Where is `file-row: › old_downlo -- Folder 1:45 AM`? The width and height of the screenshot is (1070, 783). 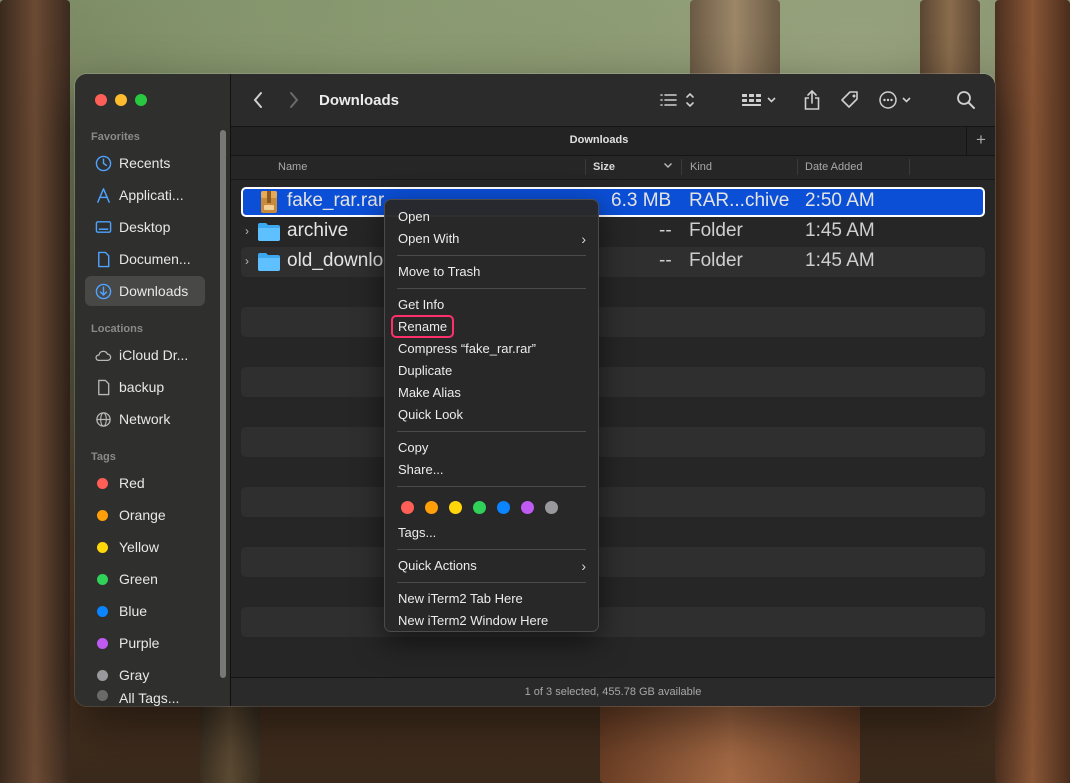 file-row: › old_downlo -- Folder 1:45 AM is located at coordinates (613, 262).